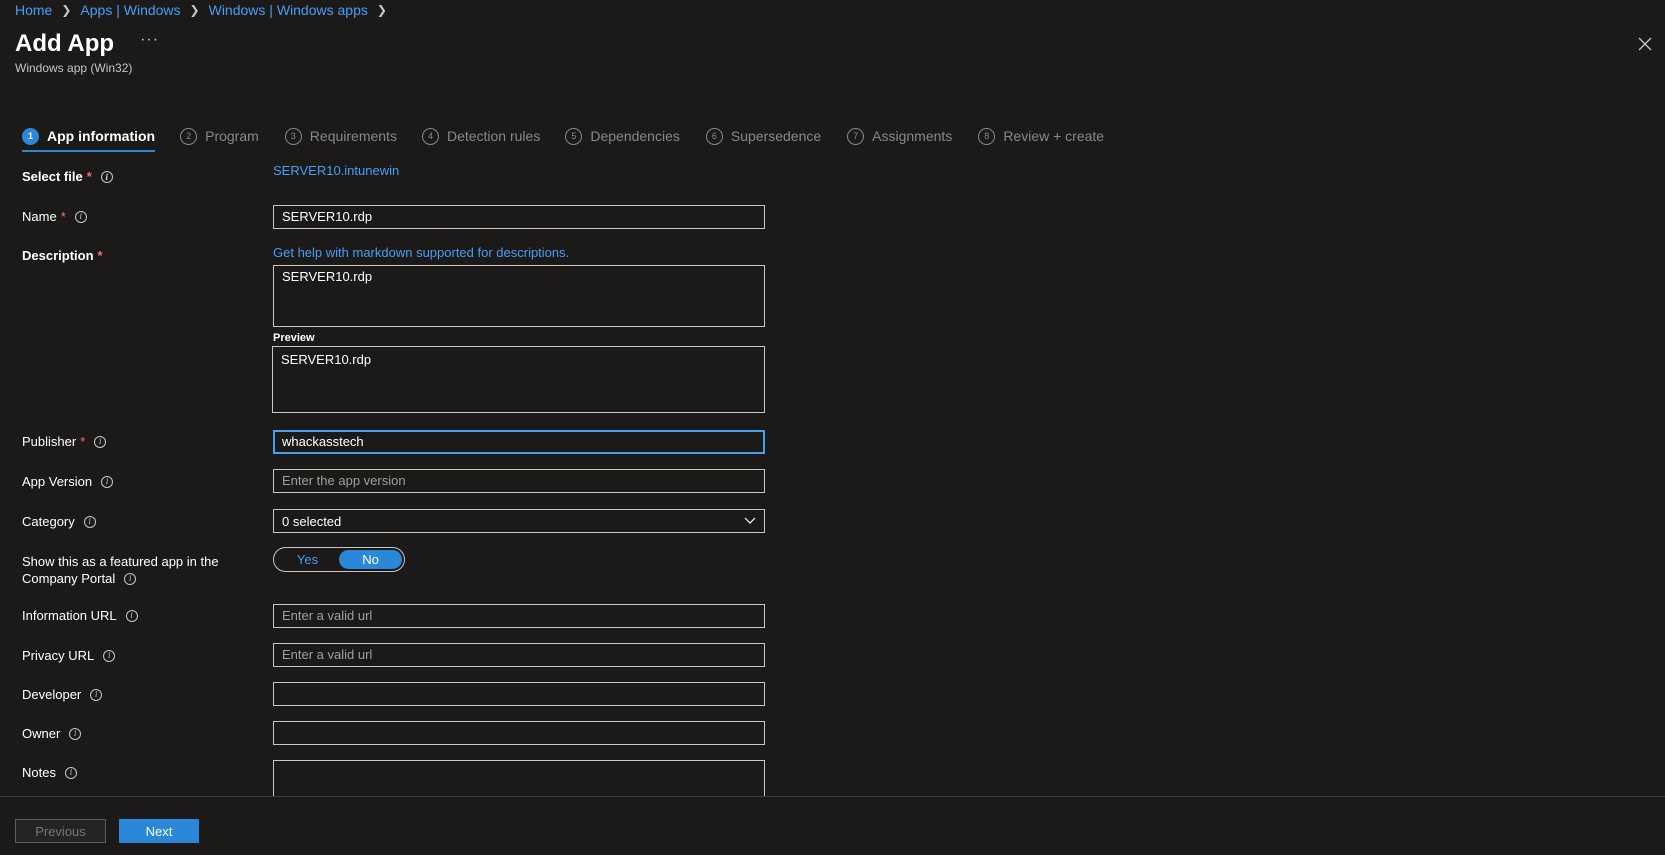  Describe the element at coordinates (519, 694) in the screenshot. I see `developer-input` at that location.